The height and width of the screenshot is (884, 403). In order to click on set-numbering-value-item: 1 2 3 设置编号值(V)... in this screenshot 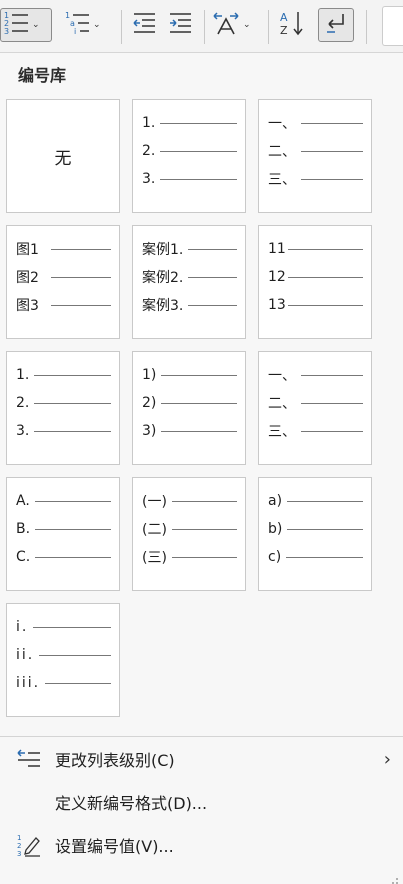, I will do `click(201, 845)`.